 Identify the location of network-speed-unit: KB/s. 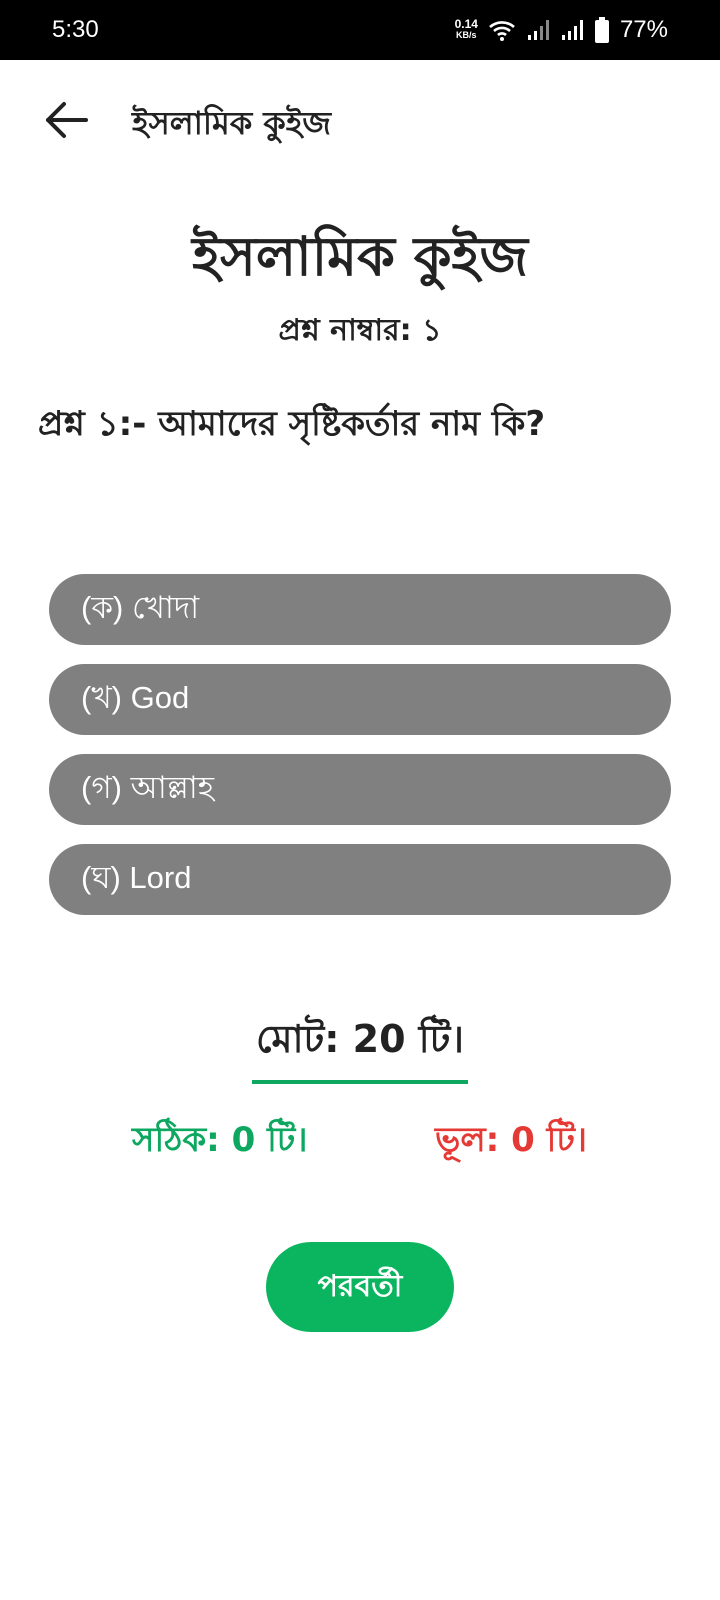
(466, 35).